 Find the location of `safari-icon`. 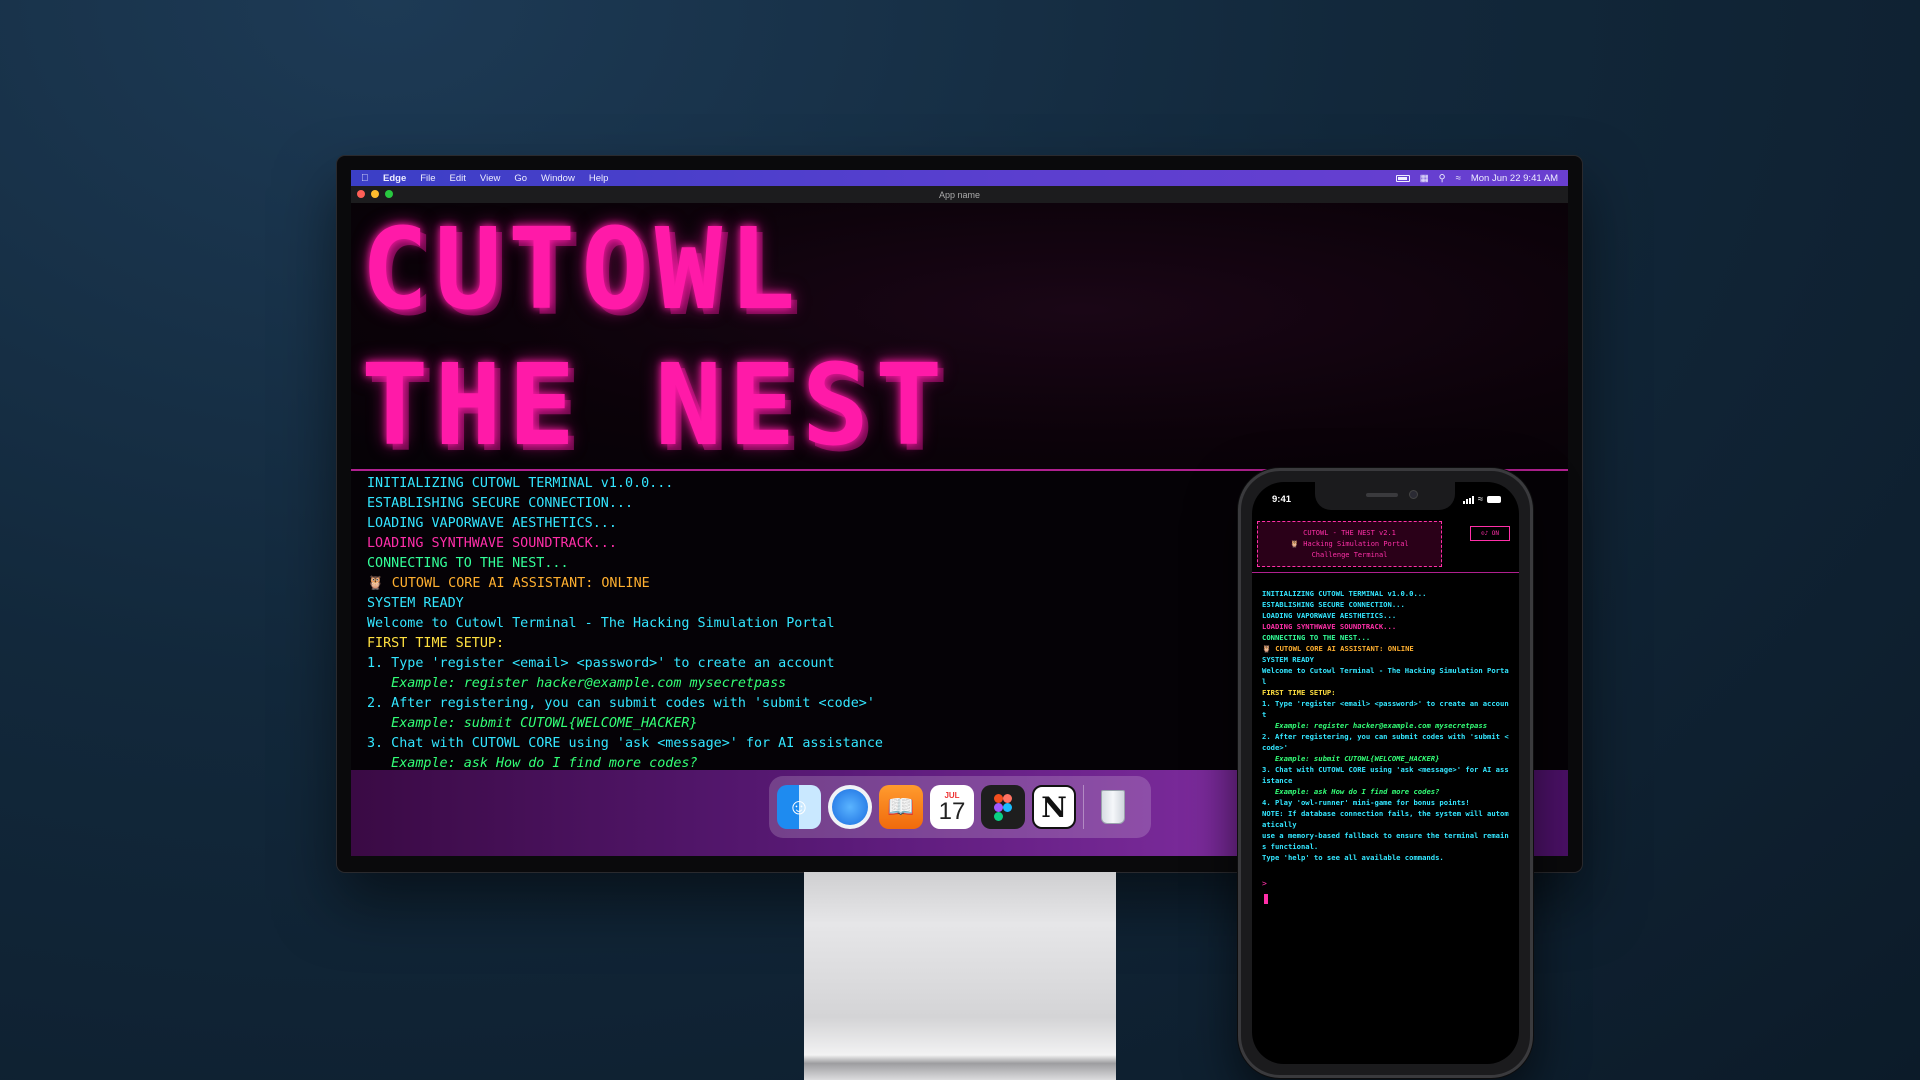

safari-icon is located at coordinates (850, 807).